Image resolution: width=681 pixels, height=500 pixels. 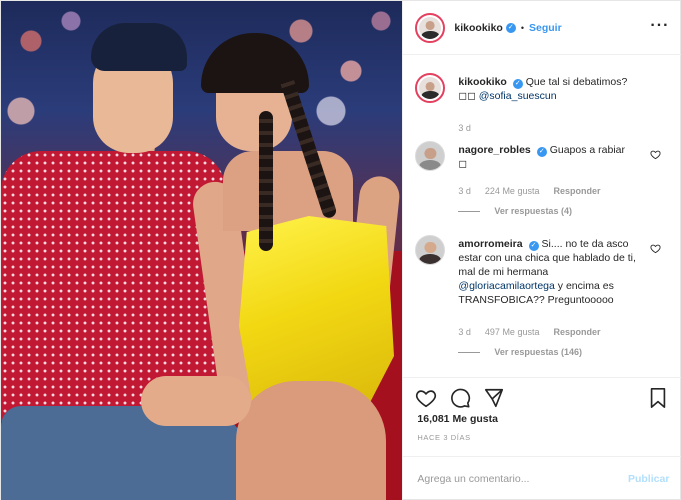 I want to click on caption-body: Que tal si debatimos?, so click(x=576, y=82).